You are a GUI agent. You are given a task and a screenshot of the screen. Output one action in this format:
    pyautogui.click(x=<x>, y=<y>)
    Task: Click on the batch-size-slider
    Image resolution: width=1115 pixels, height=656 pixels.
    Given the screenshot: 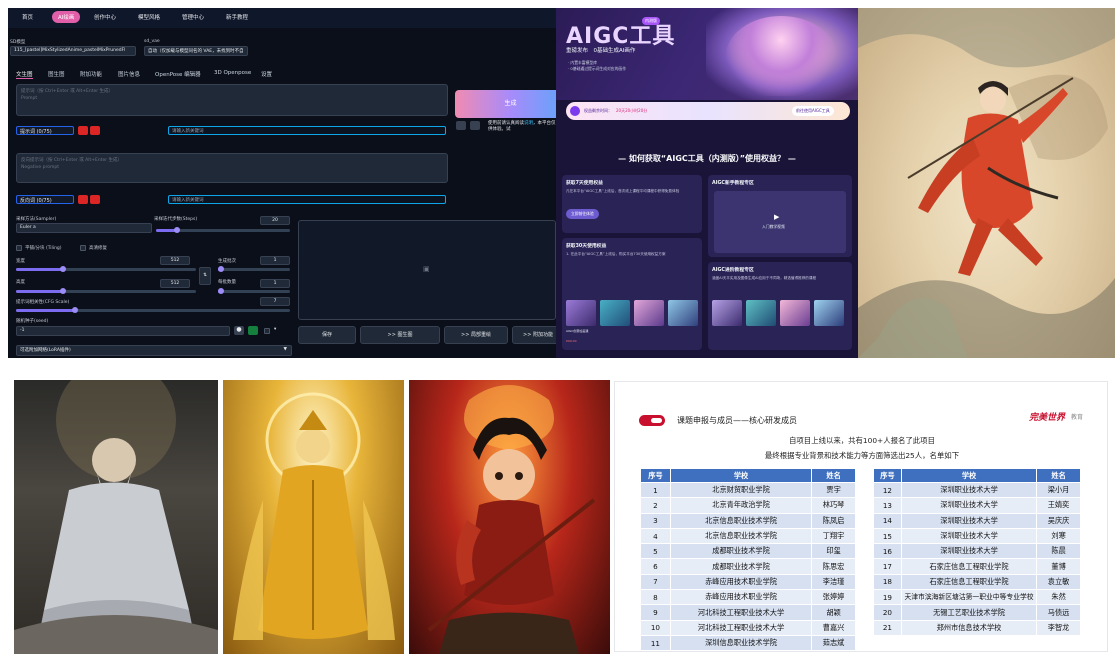 What is the action you would take?
    pyautogui.click(x=254, y=291)
    